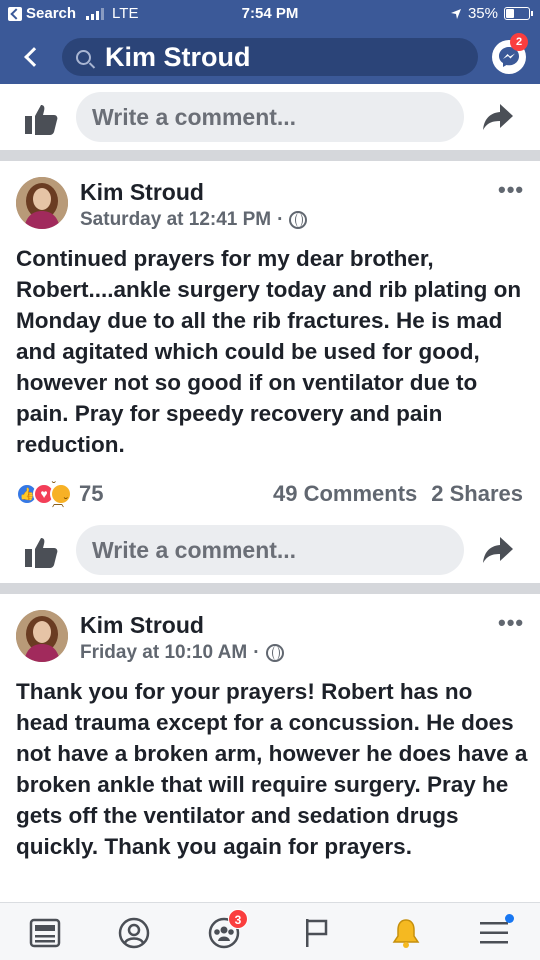 The height and width of the screenshot is (960, 540). Describe the element at coordinates (270, 931) in the screenshot. I see `bottom-tab-bar: 3` at that location.